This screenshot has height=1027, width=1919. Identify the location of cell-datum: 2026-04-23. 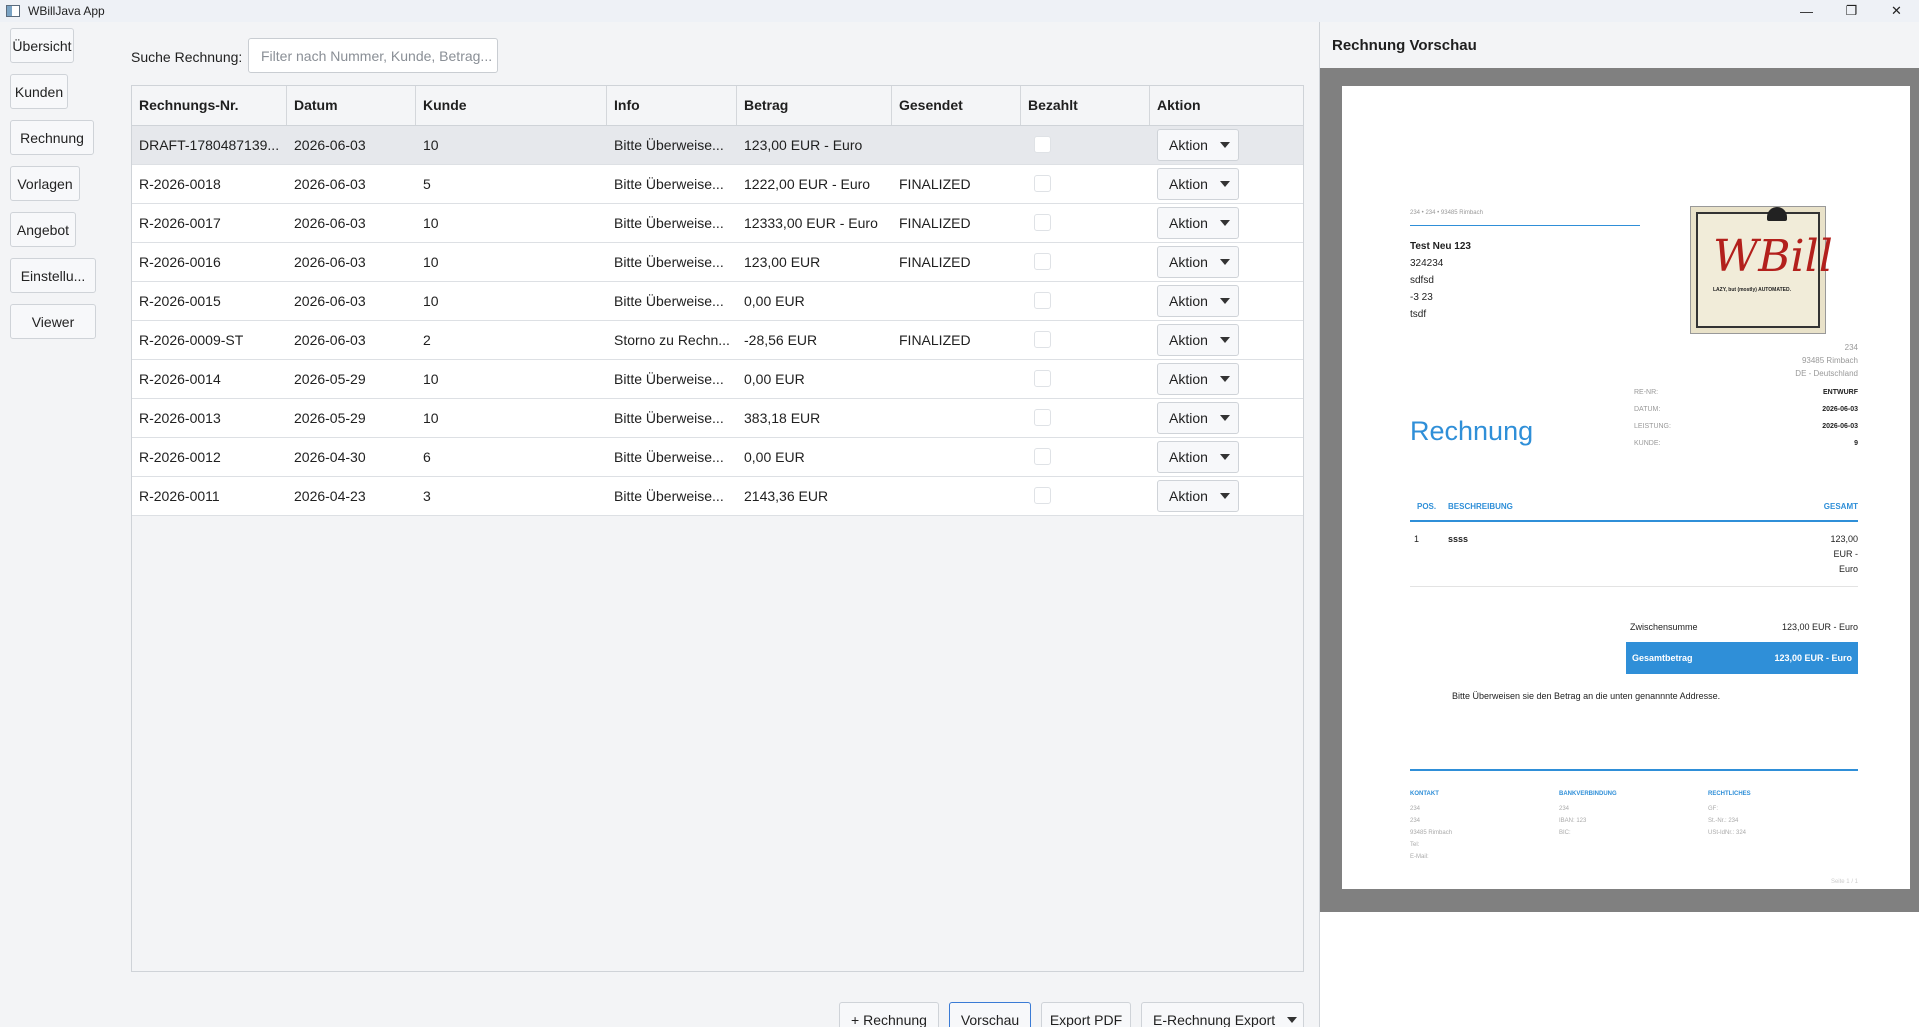
(330, 496).